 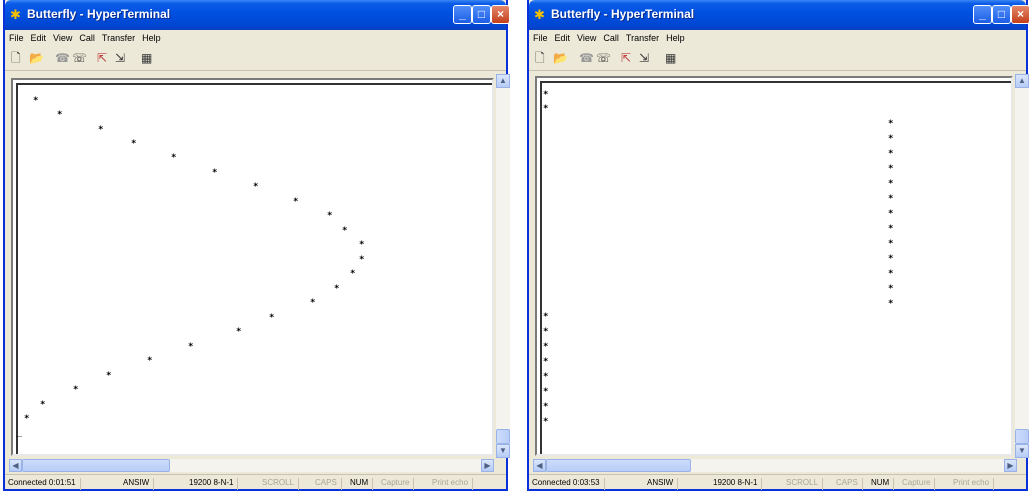 What do you see at coordinates (214, 484) in the screenshot?
I see `status-settings: 19200 8-N-1` at bounding box center [214, 484].